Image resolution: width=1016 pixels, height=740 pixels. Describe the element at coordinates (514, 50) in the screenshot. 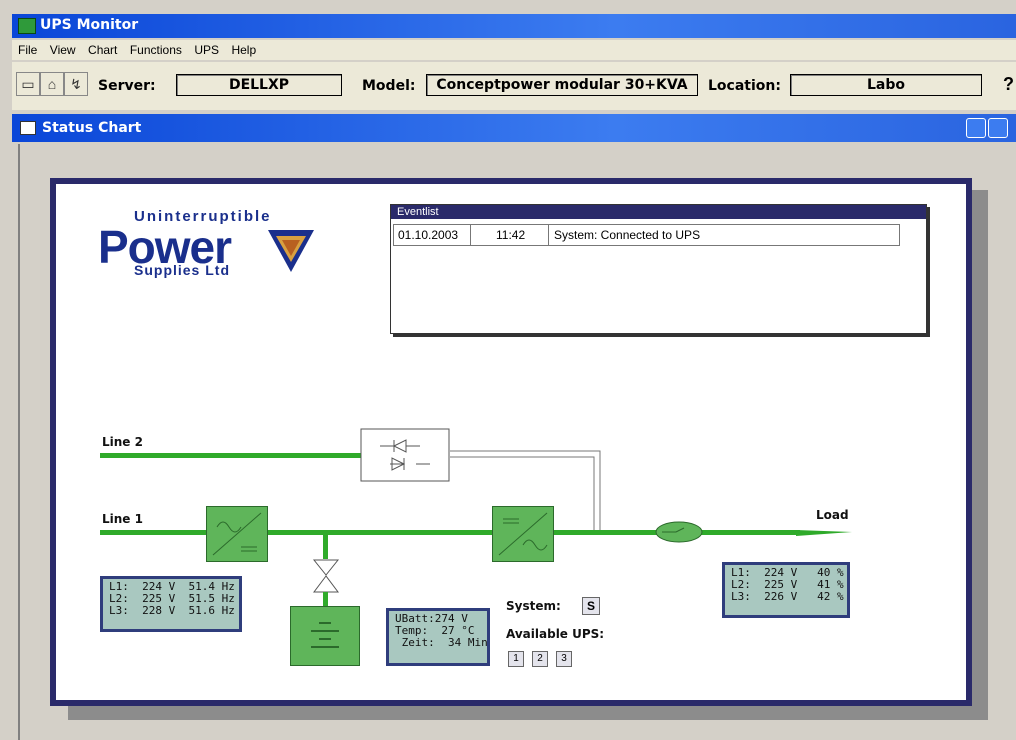

I see `menu-bar: File View Chart Functions UPS Help` at that location.